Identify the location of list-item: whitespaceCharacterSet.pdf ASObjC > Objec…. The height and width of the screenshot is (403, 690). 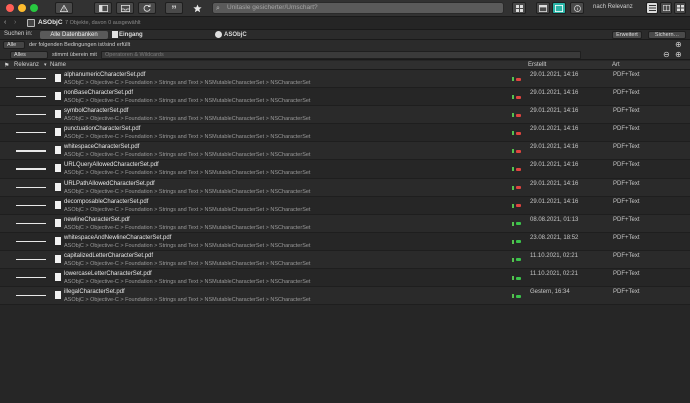
(345, 151).